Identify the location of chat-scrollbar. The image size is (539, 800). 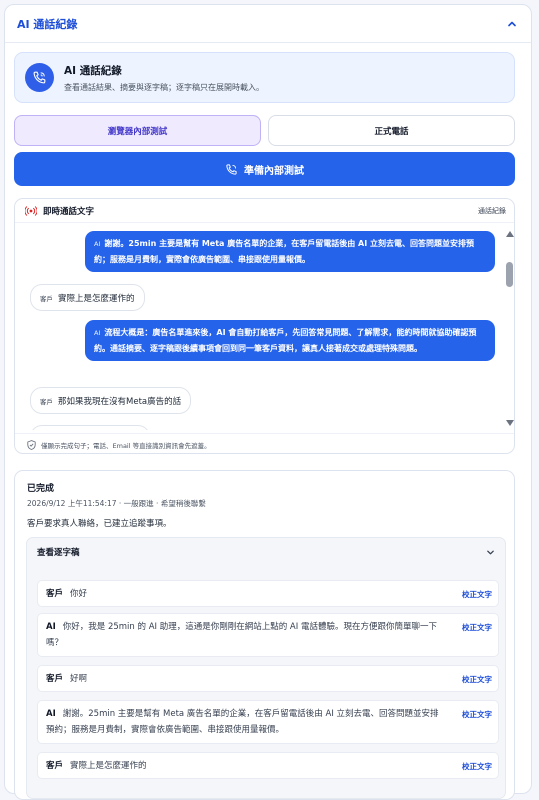
(508, 327).